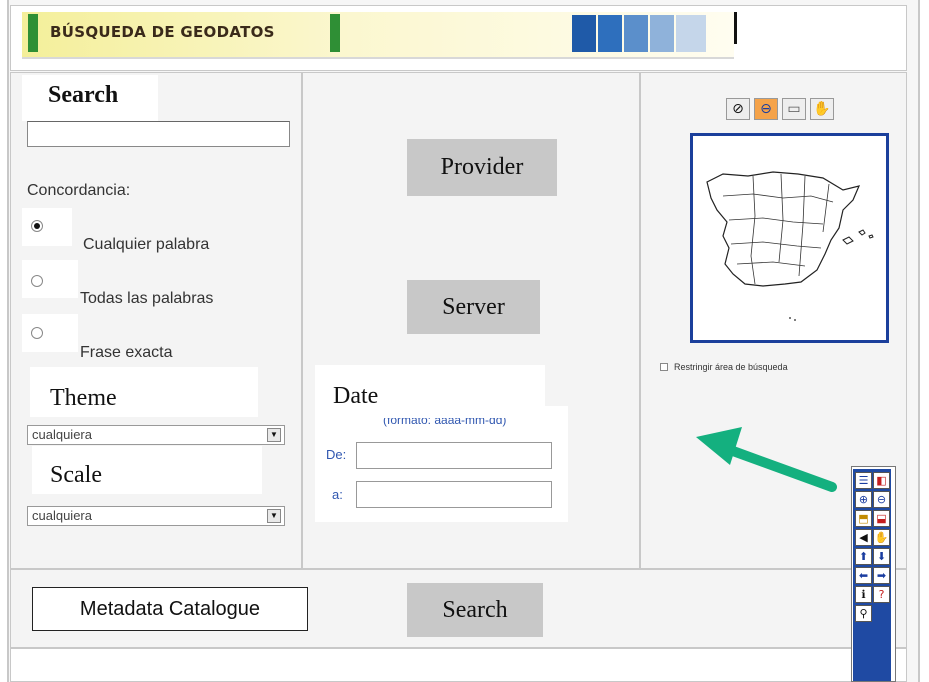 This screenshot has width=929, height=682. I want to click on radio-all-words, so click(37, 281).